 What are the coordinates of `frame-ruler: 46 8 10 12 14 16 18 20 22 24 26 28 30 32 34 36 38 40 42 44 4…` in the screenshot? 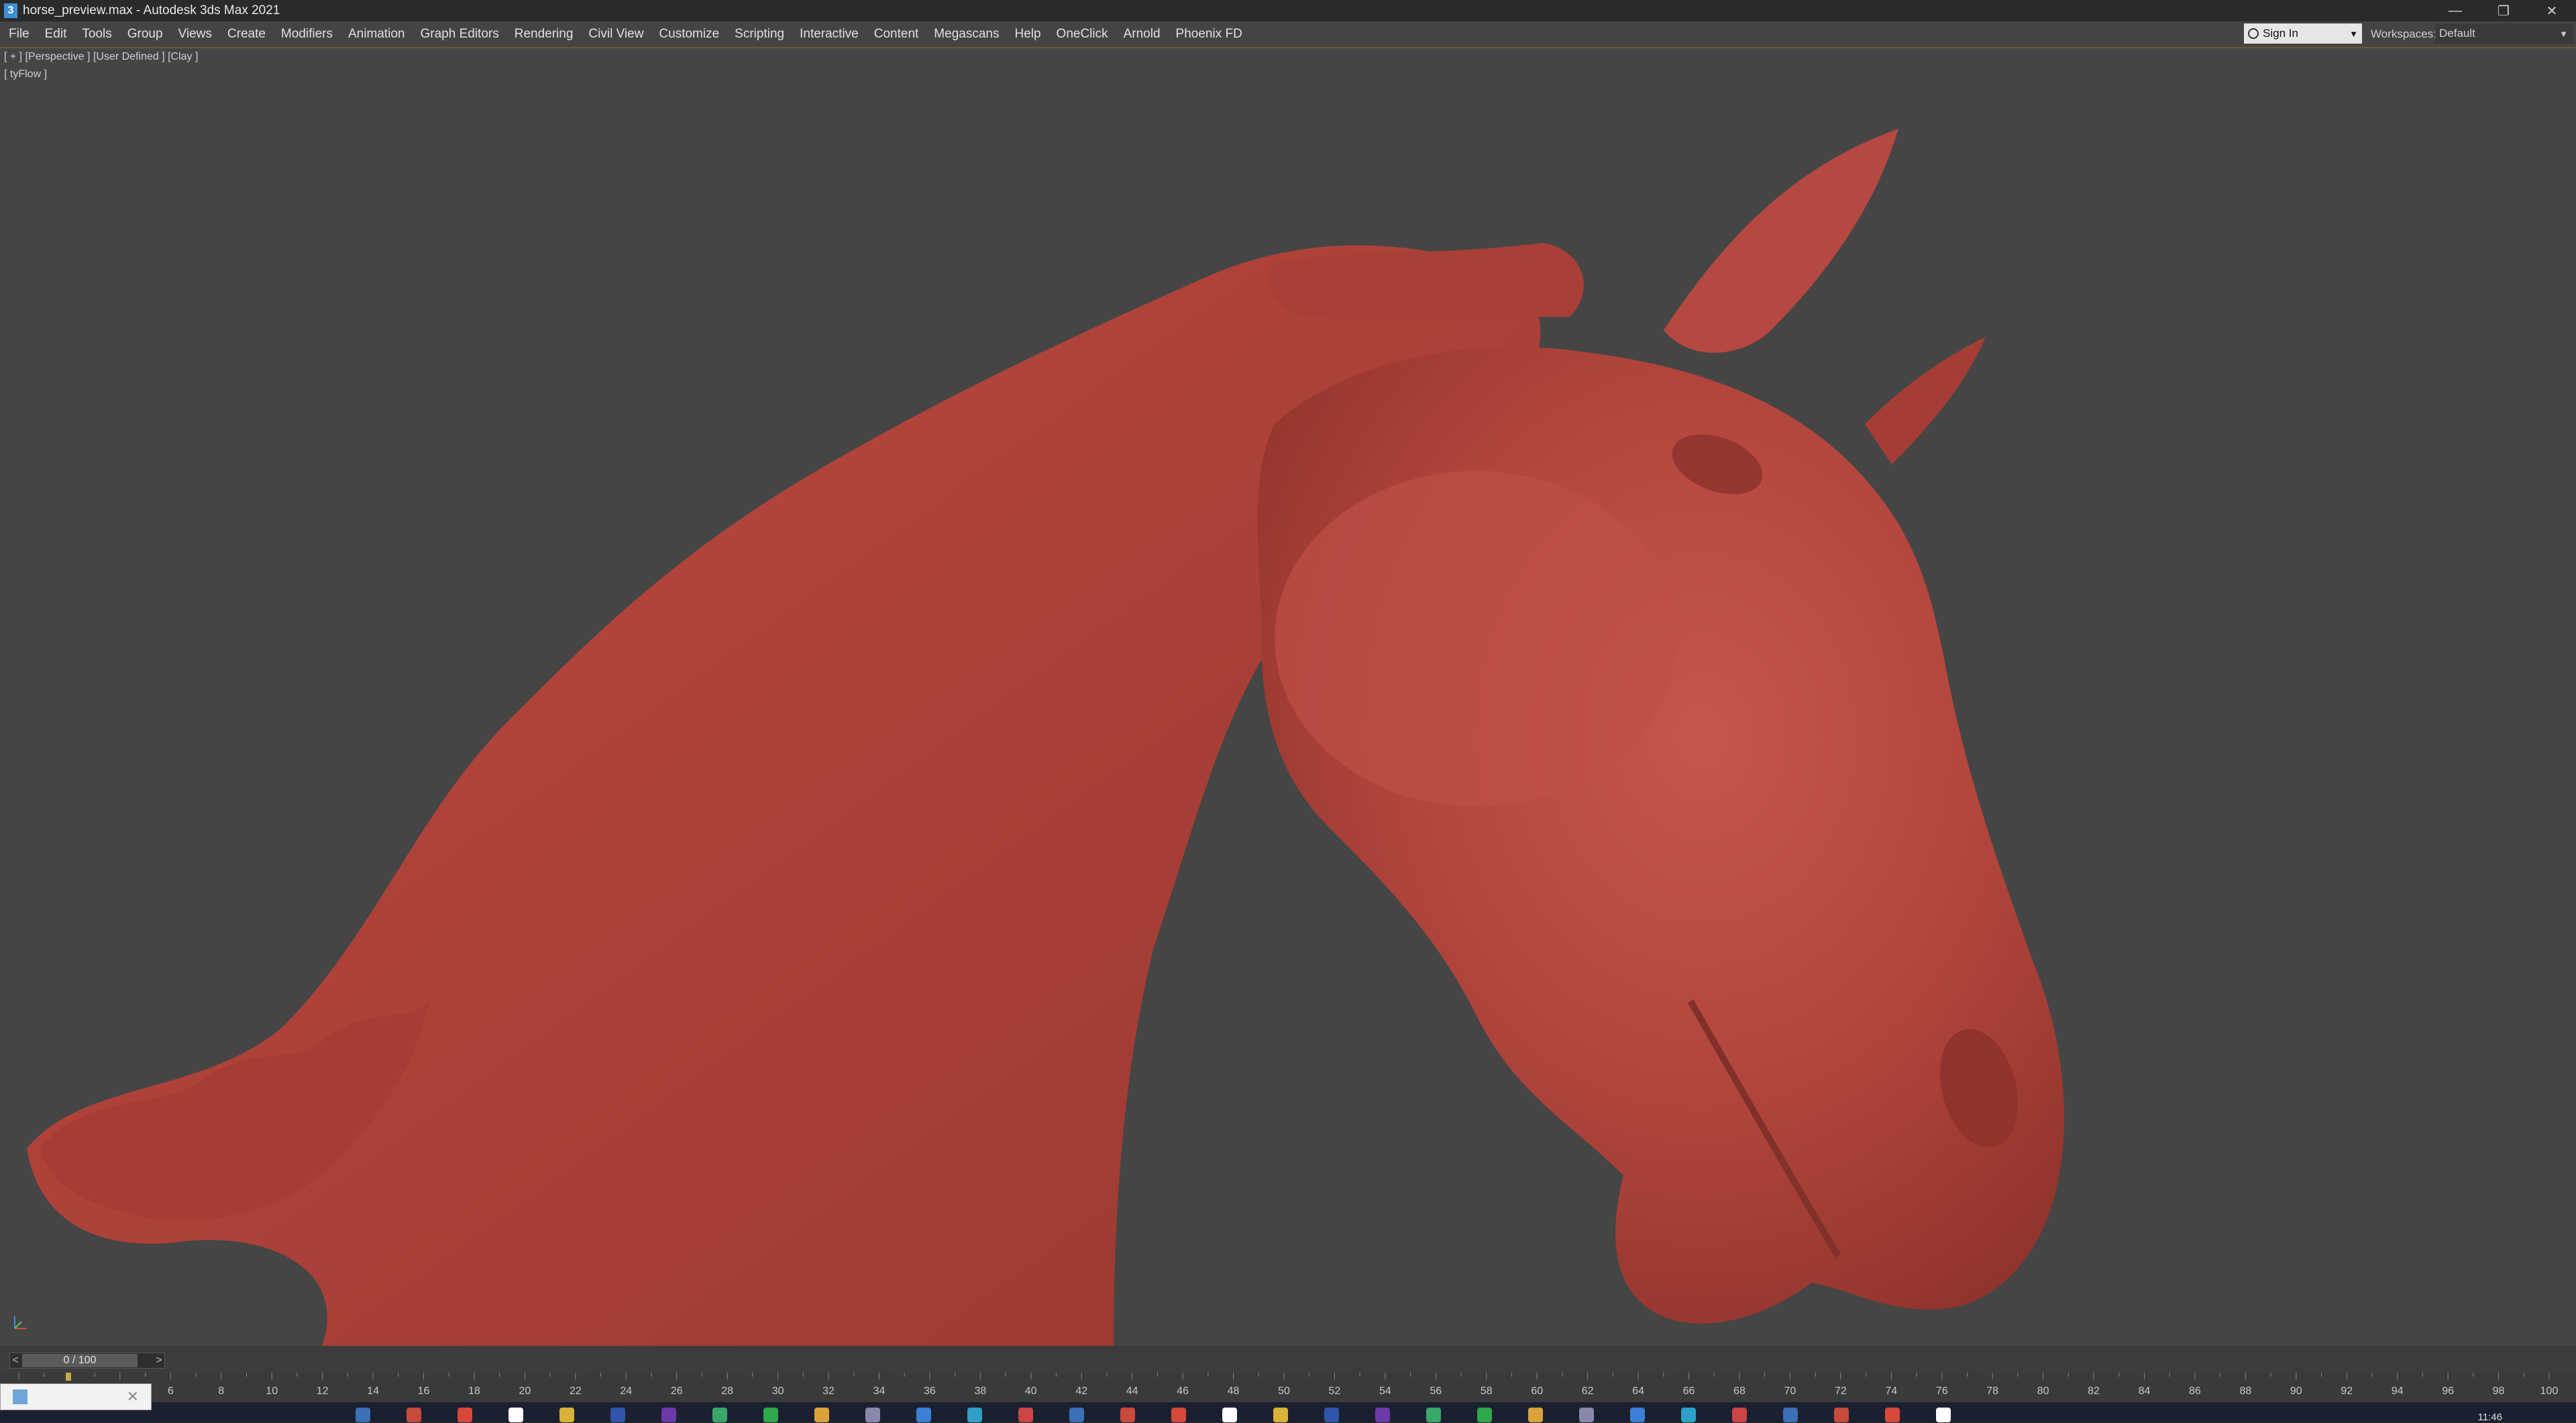 It's located at (1288, 1387).